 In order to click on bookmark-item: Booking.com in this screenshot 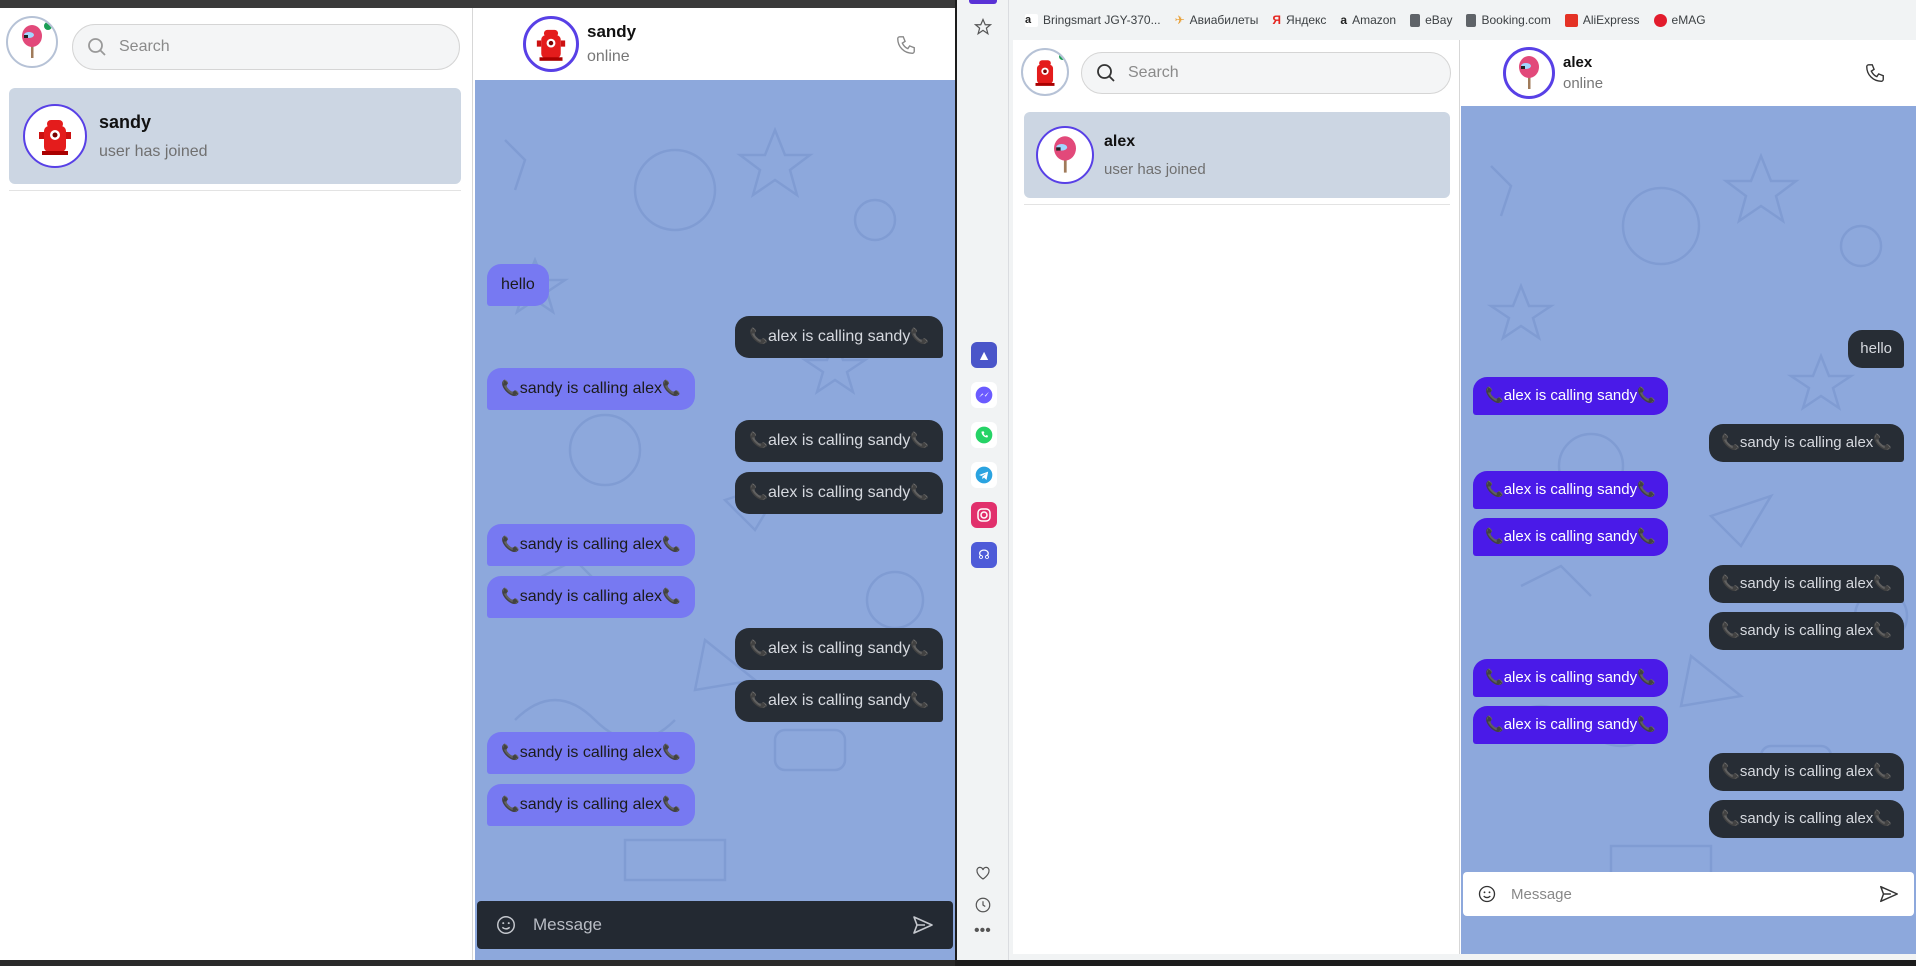, I will do `click(1508, 20)`.